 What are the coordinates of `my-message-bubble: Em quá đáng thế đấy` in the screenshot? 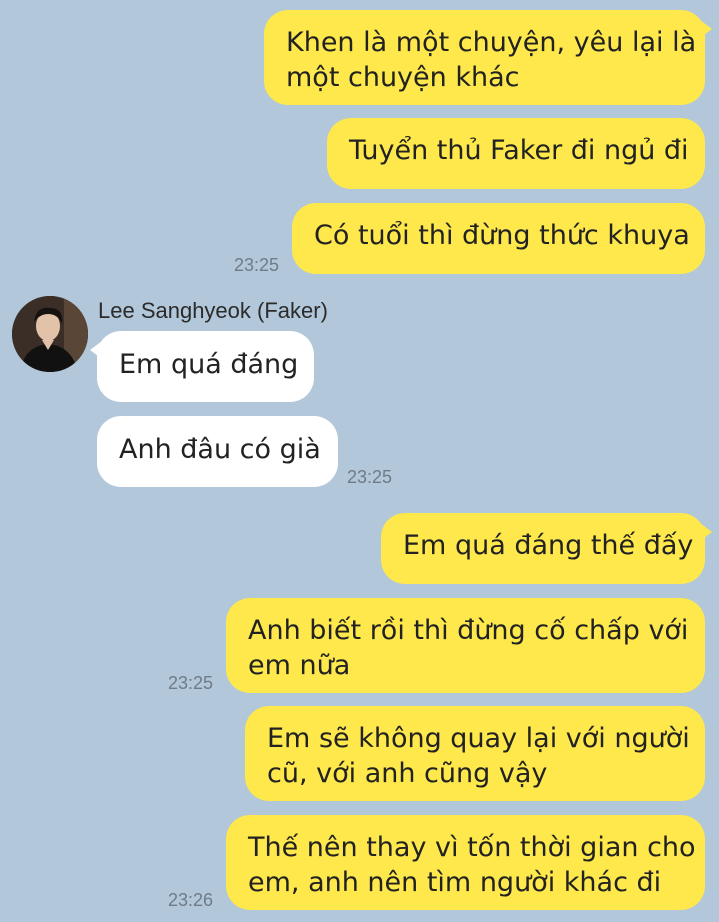 It's located at (546, 548).